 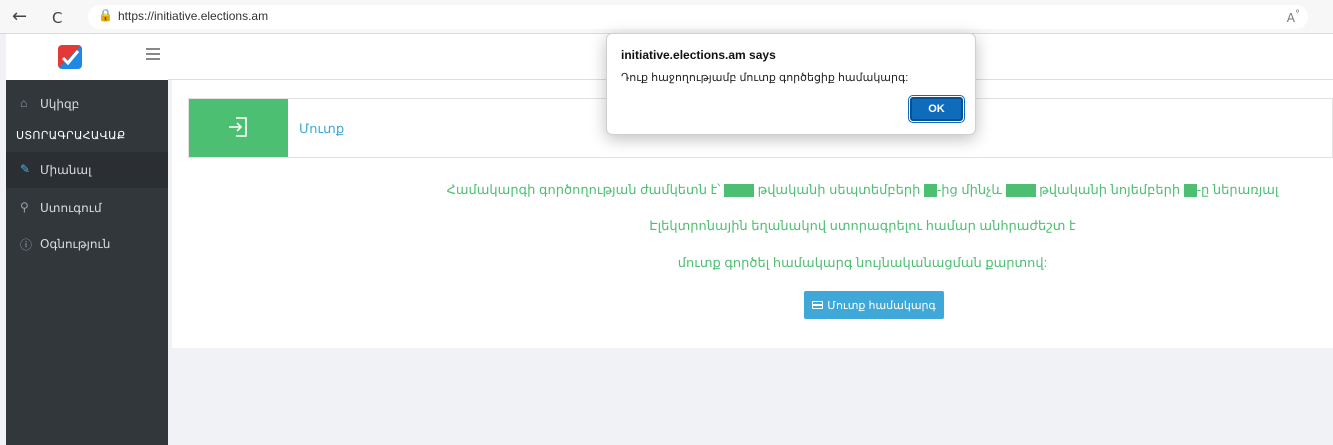 What do you see at coordinates (698, 17) in the screenshot?
I see `address-bar: 🔒 https://initiative.elections.am A°` at bounding box center [698, 17].